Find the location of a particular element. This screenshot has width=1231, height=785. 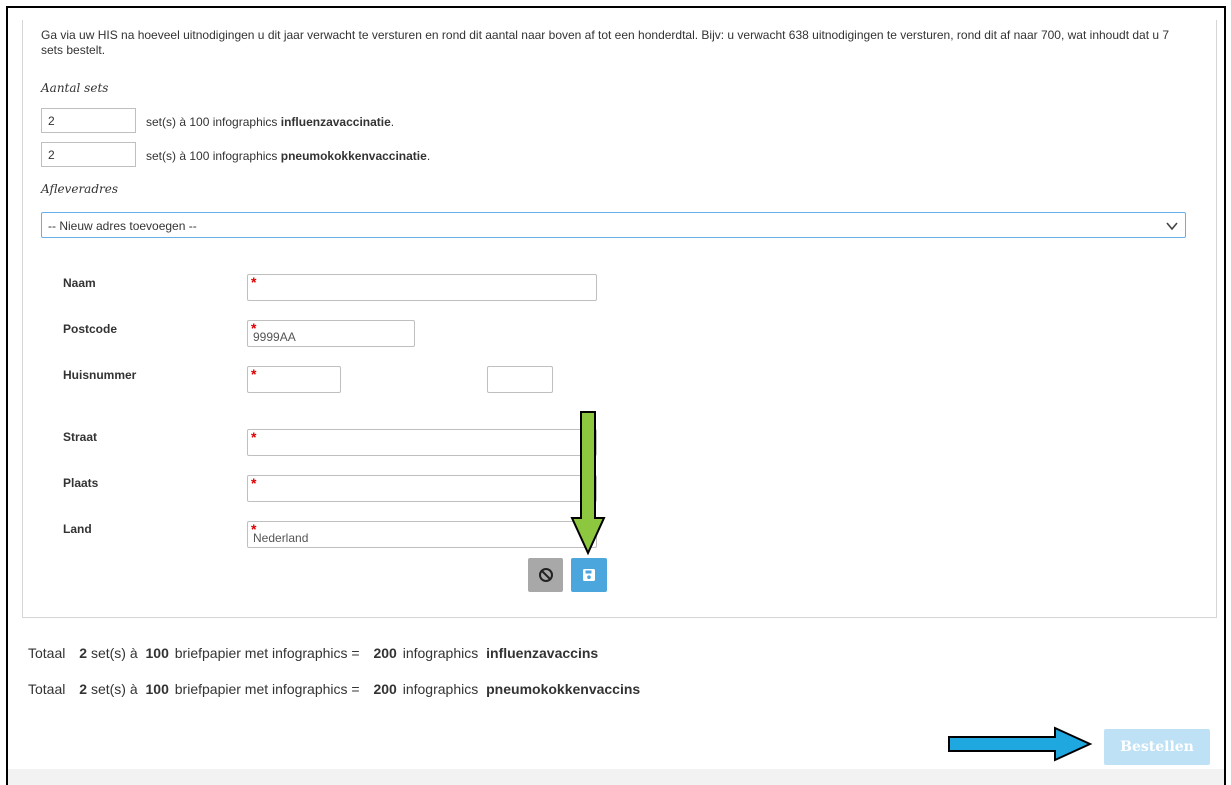

green-arrow-annotation is located at coordinates (588, 483).